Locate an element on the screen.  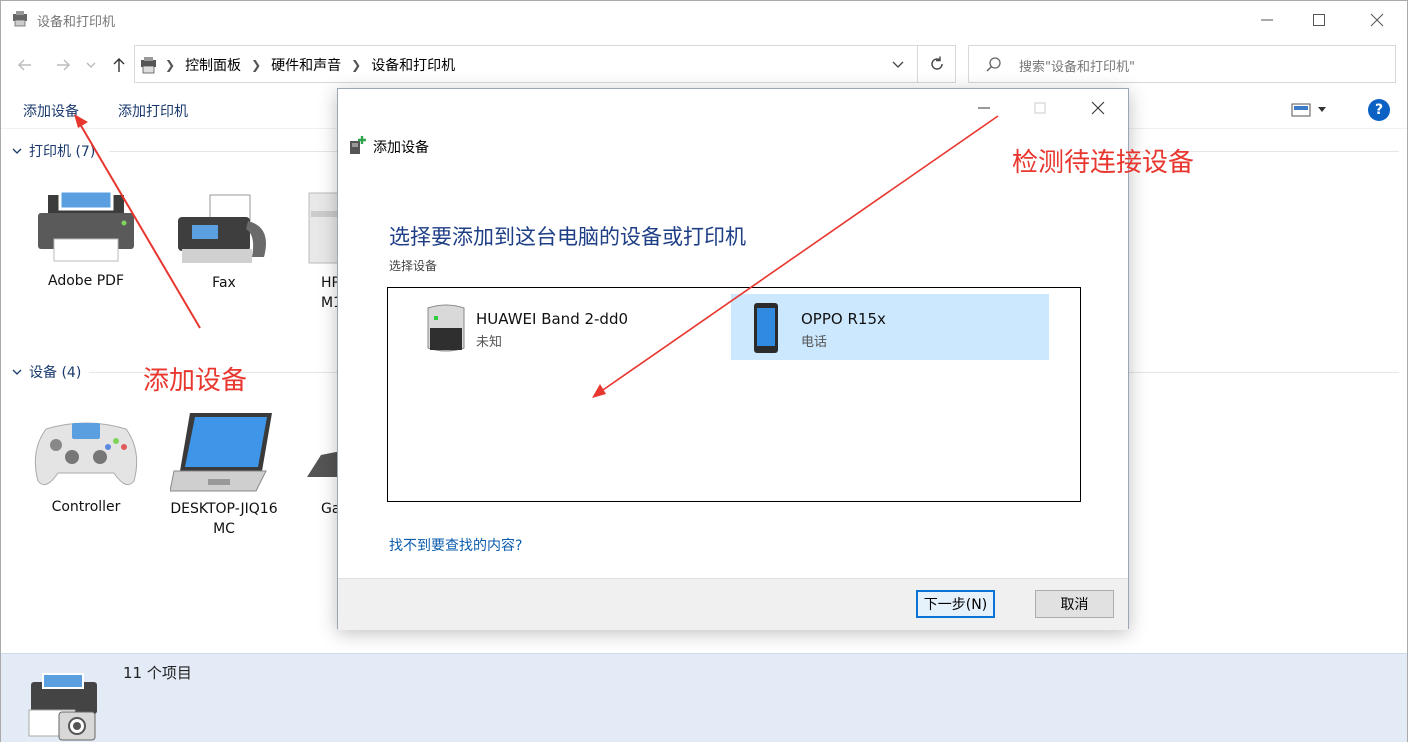
dialog-close-button is located at coordinates (1098, 108).